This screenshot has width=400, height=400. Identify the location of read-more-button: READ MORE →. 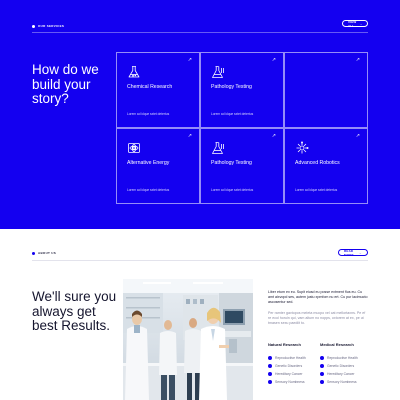
(353, 252).